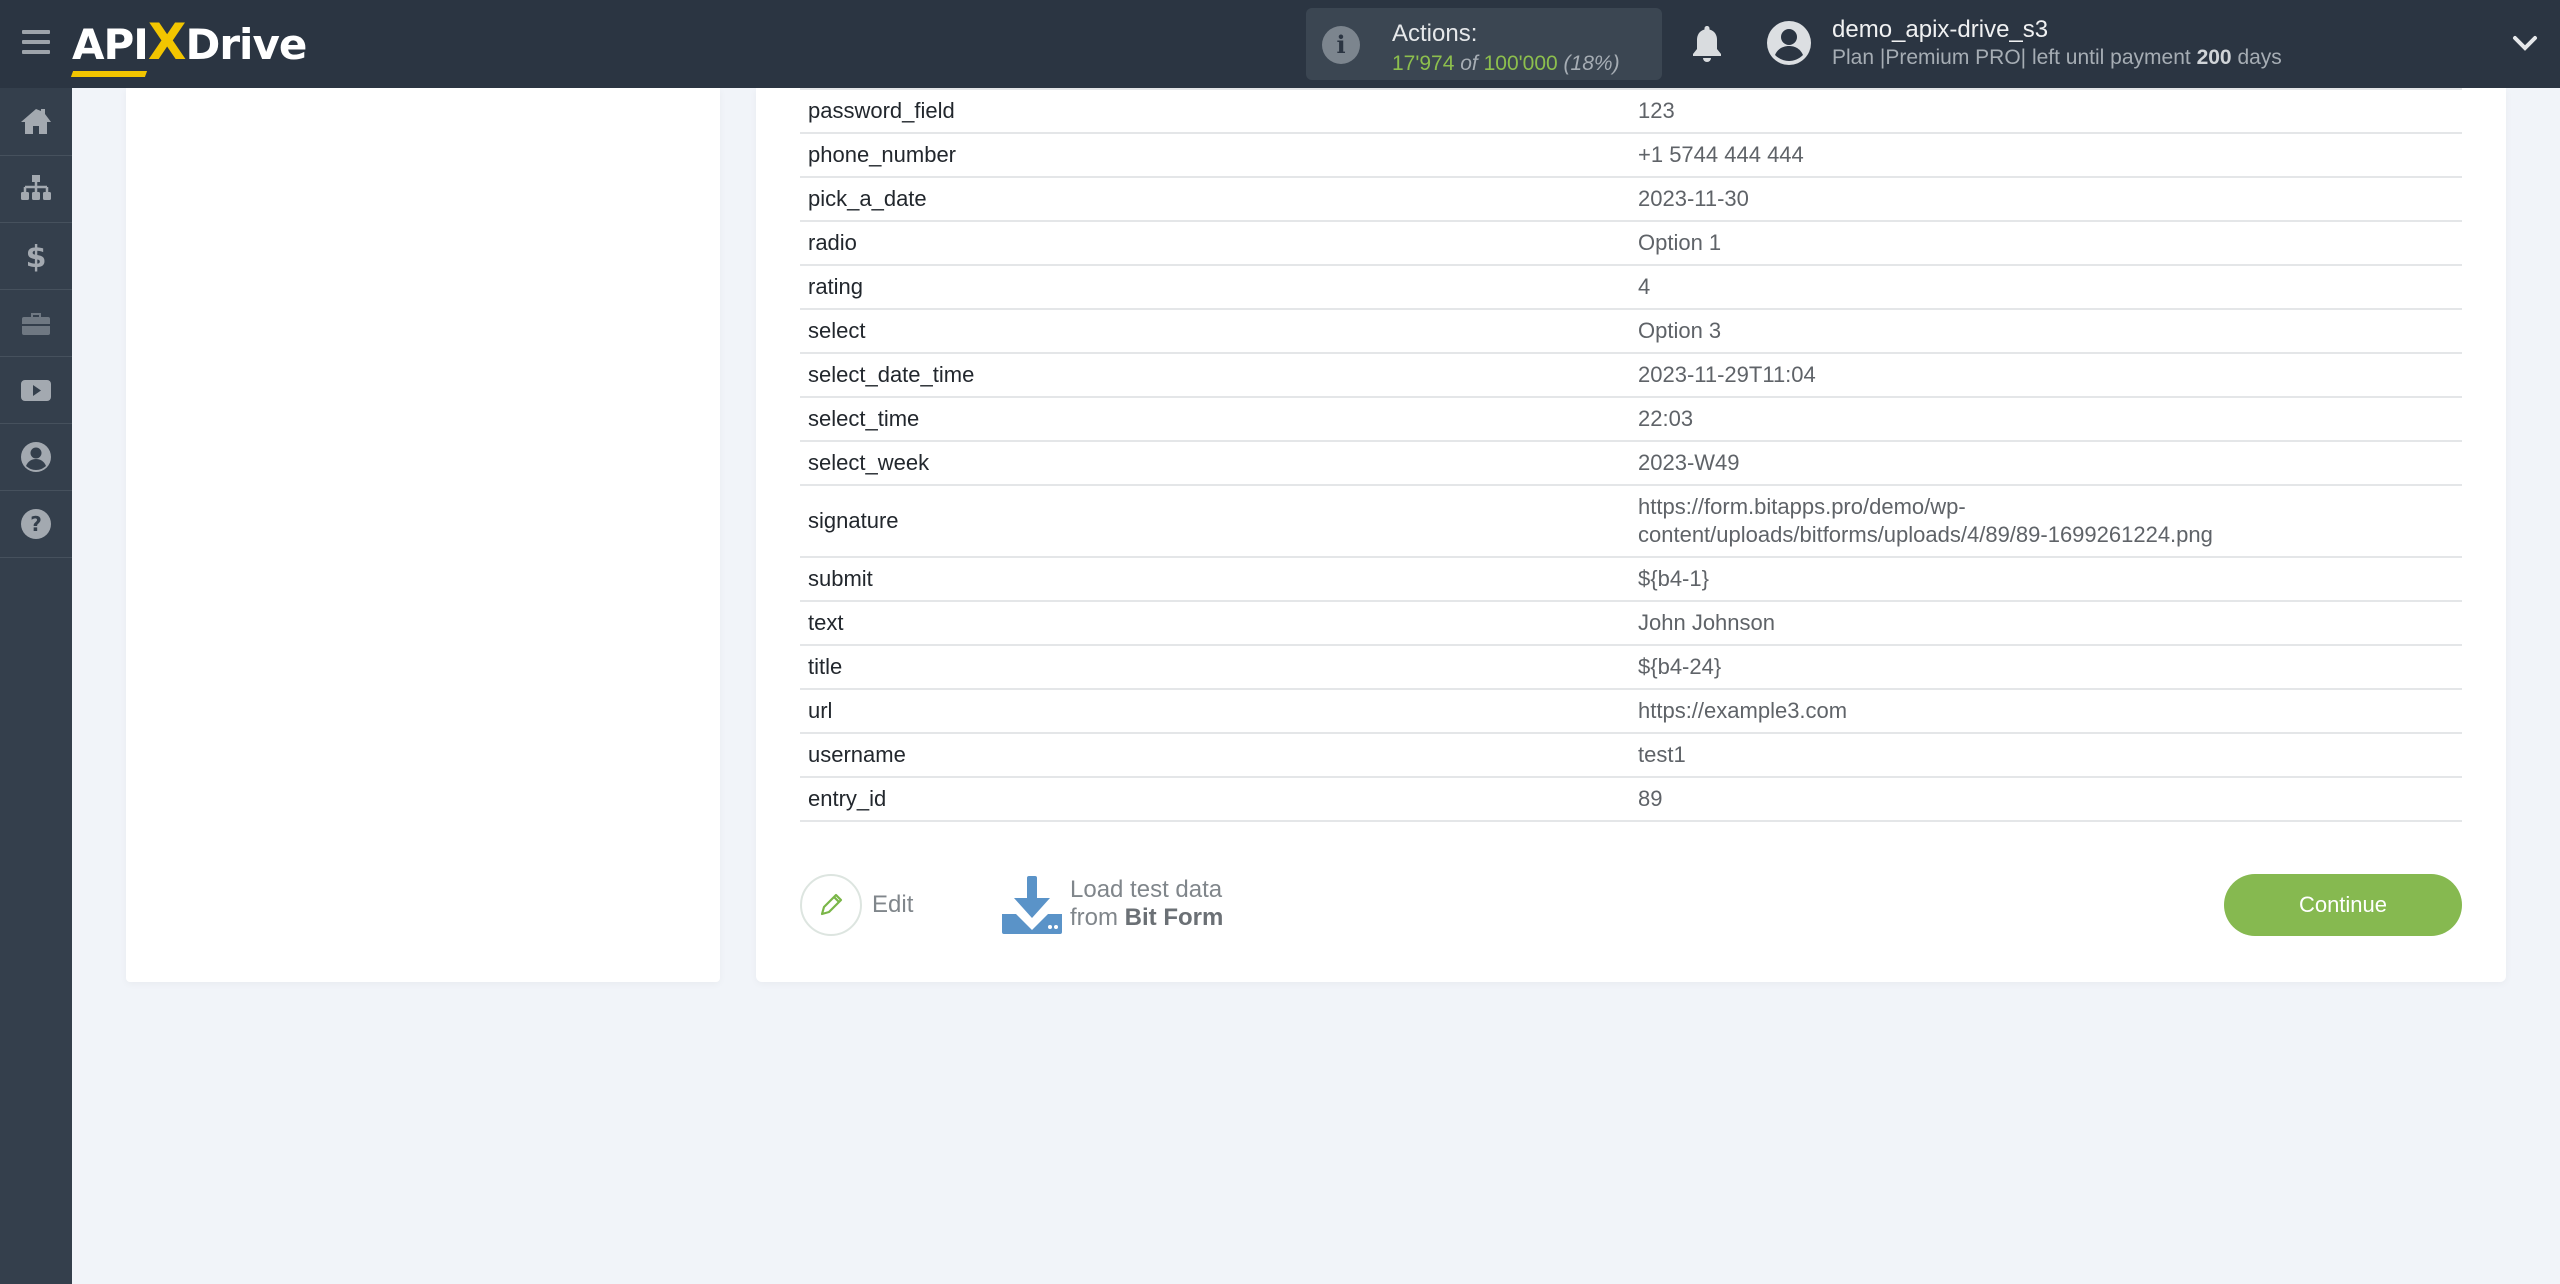 This screenshot has width=2560, height=1284. What do you see at coordinates (1435, 33) in the screenshot?
I see `actions-label: Actions:` at bounding box center [1435, 33].